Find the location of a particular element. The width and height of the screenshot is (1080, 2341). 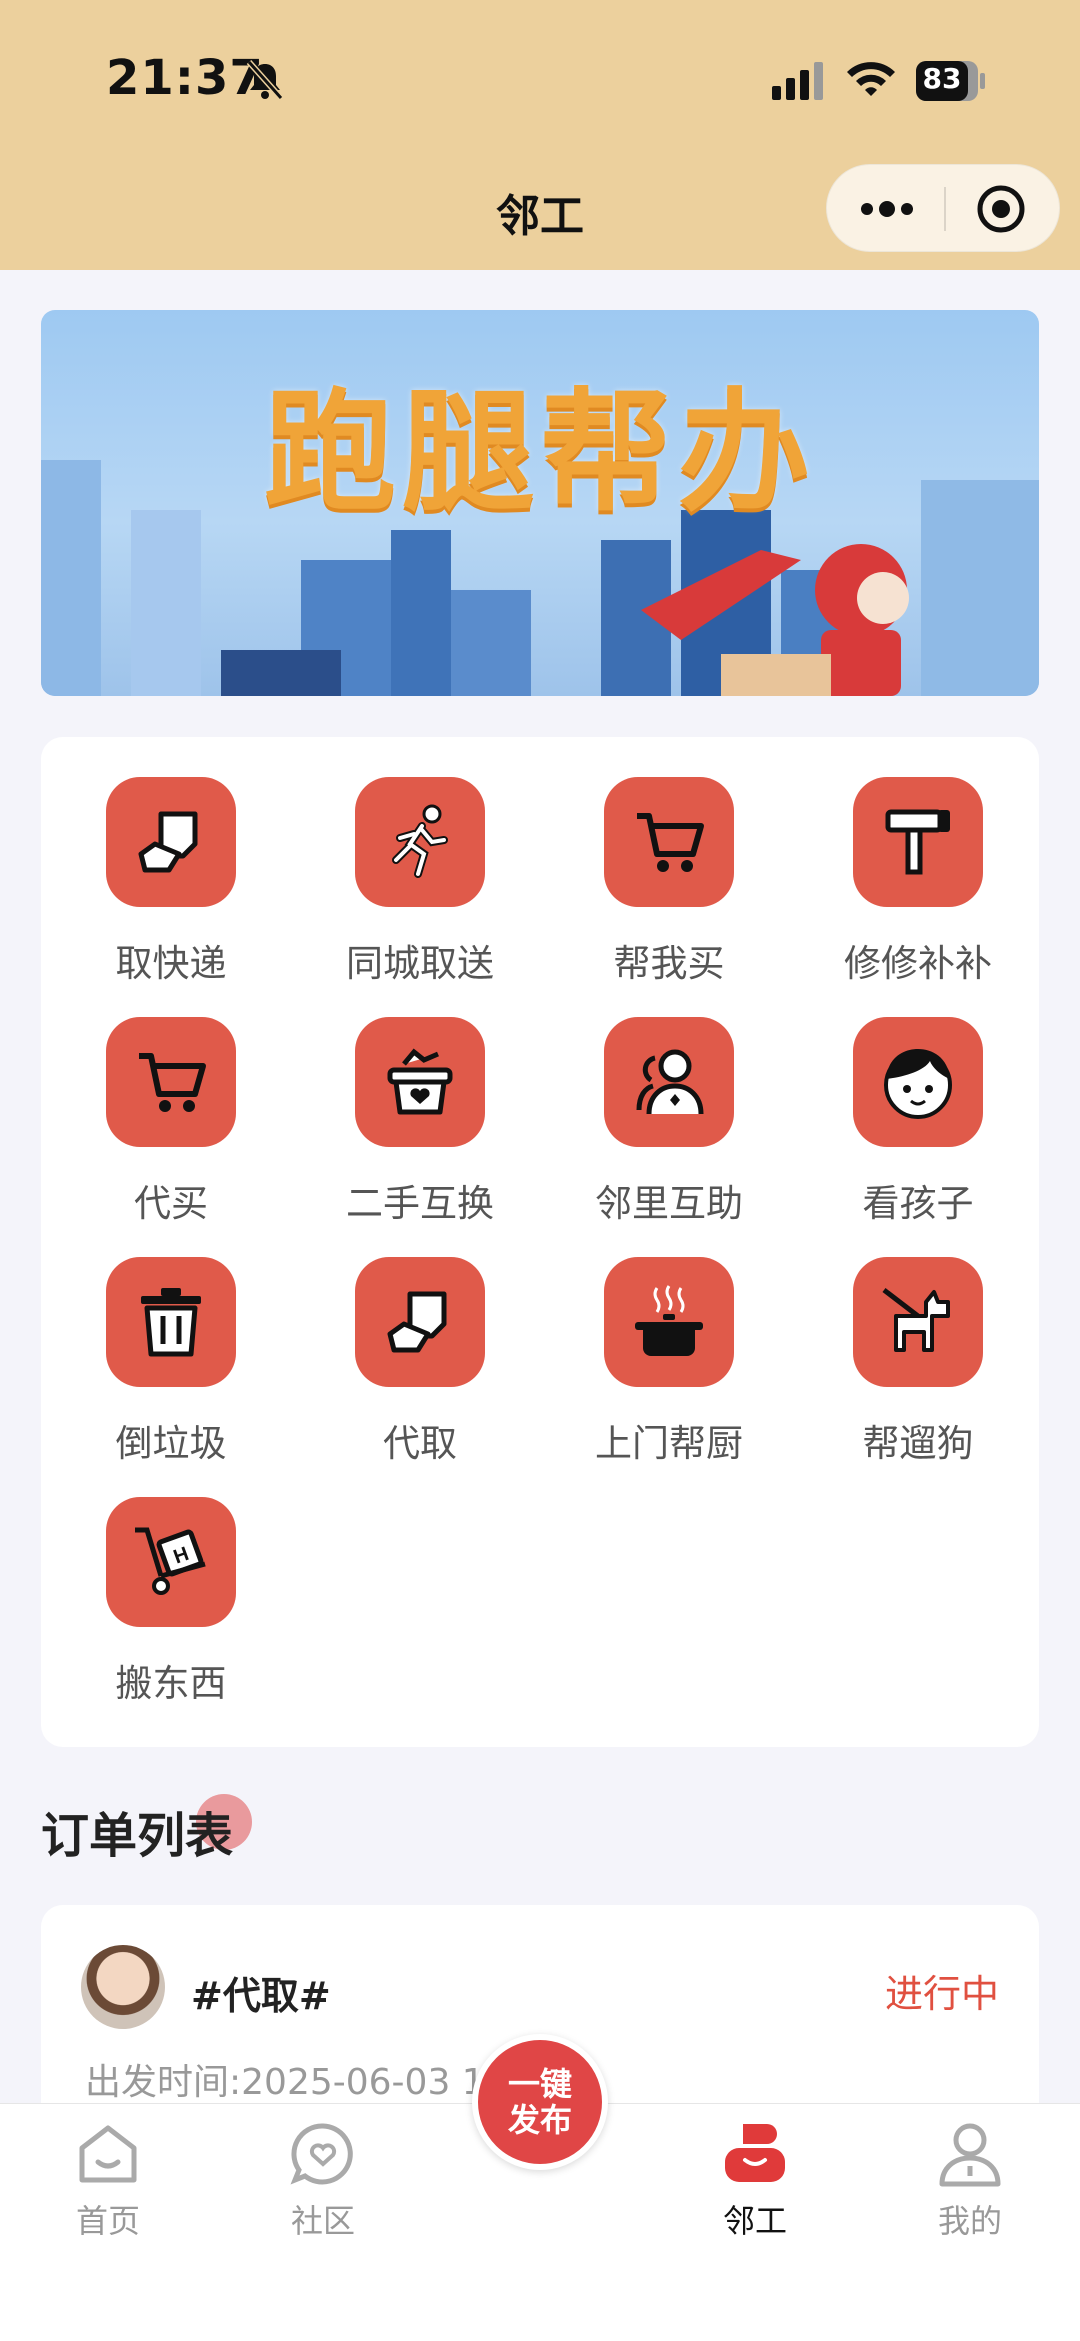

status-time: 21:37 is located at coordinates (185, 78).